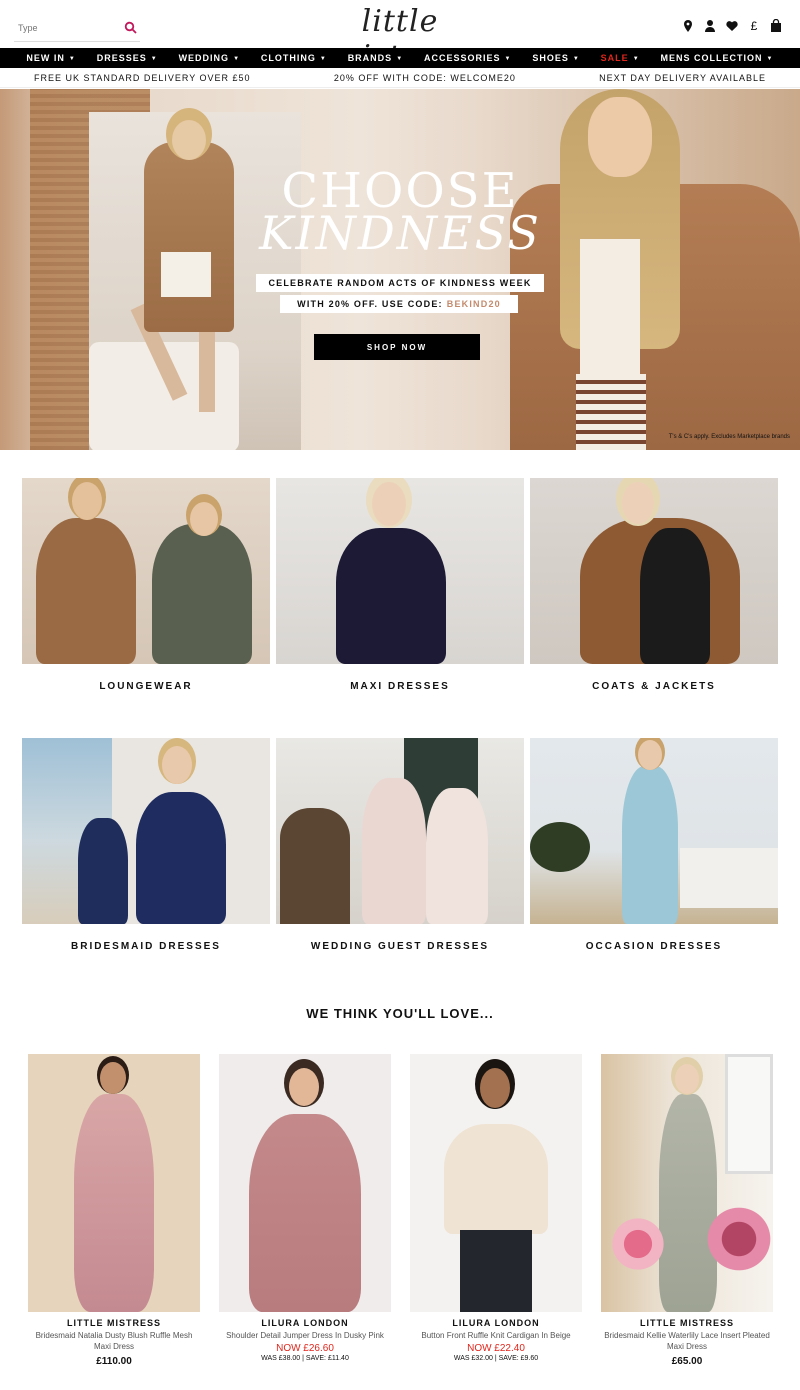 This screenshot has height=1390, width=800. I want to click on search-input, so click(68, 28).